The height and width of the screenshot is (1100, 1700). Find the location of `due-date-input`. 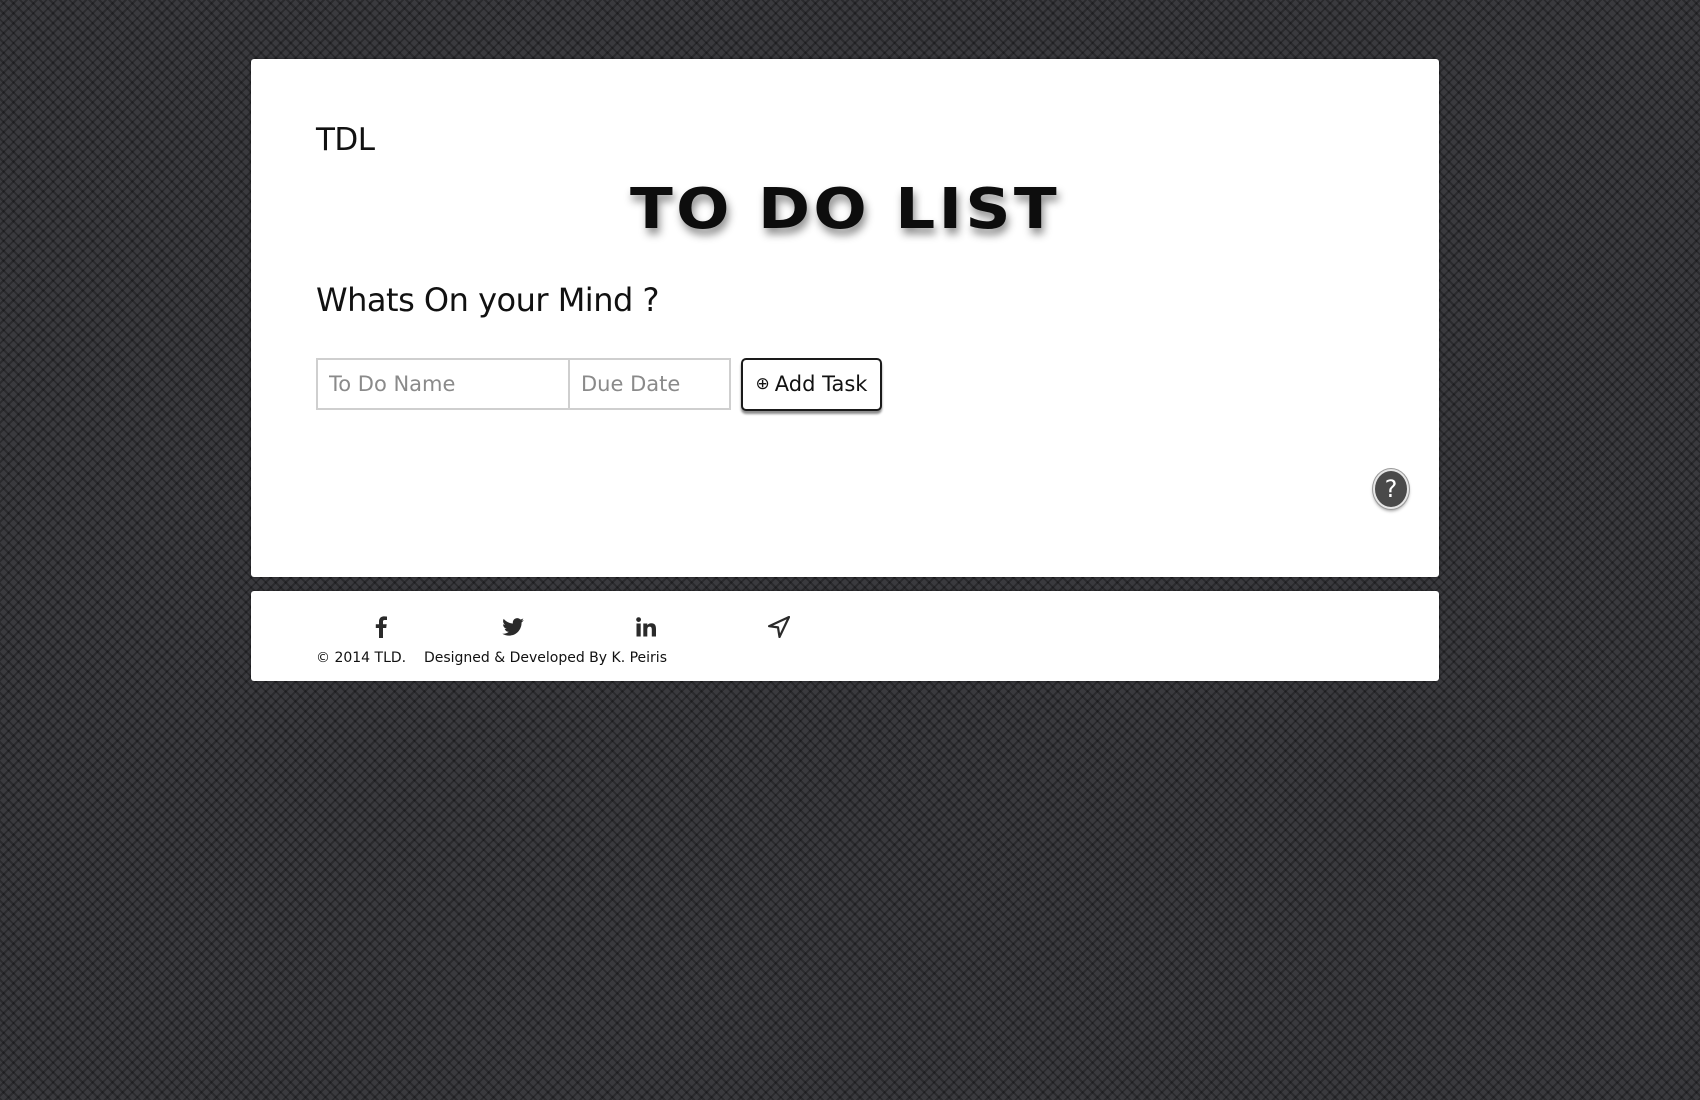

due-date-input is located at coordinates (649, 384).